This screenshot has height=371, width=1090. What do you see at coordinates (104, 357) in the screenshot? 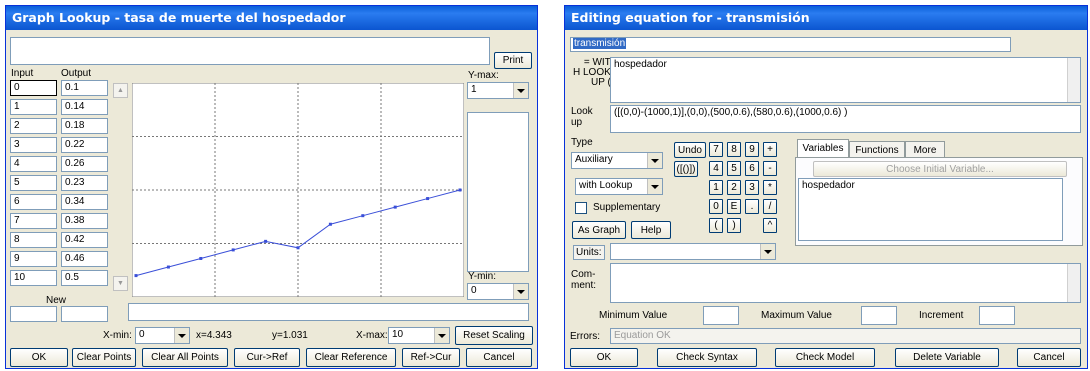
I see `clear-points-button: Clear Points` at bounding box center [104, 357].